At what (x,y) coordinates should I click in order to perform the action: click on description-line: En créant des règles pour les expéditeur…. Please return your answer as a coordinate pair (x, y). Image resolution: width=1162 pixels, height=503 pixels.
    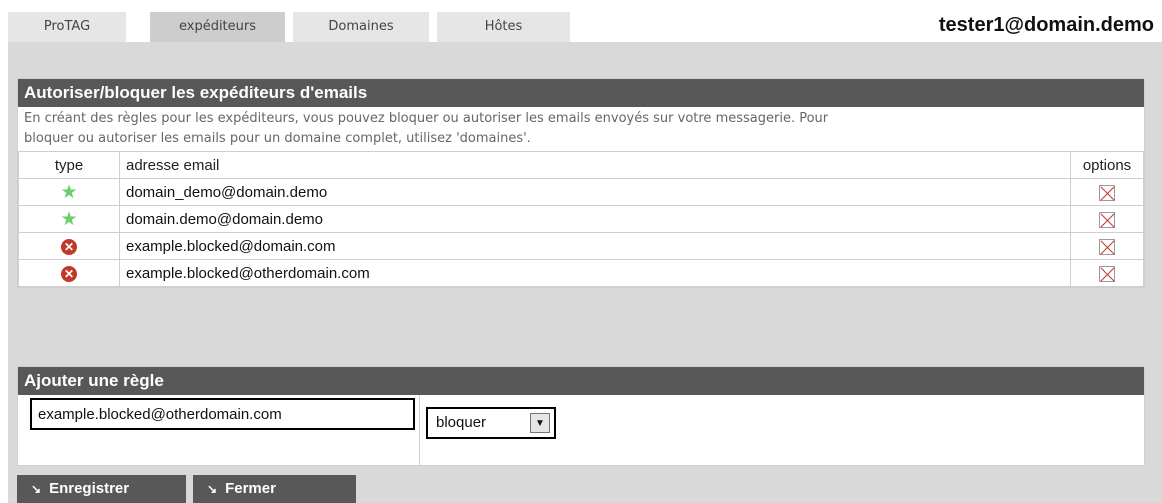
    Looking at the image, I should click on (426, 118).